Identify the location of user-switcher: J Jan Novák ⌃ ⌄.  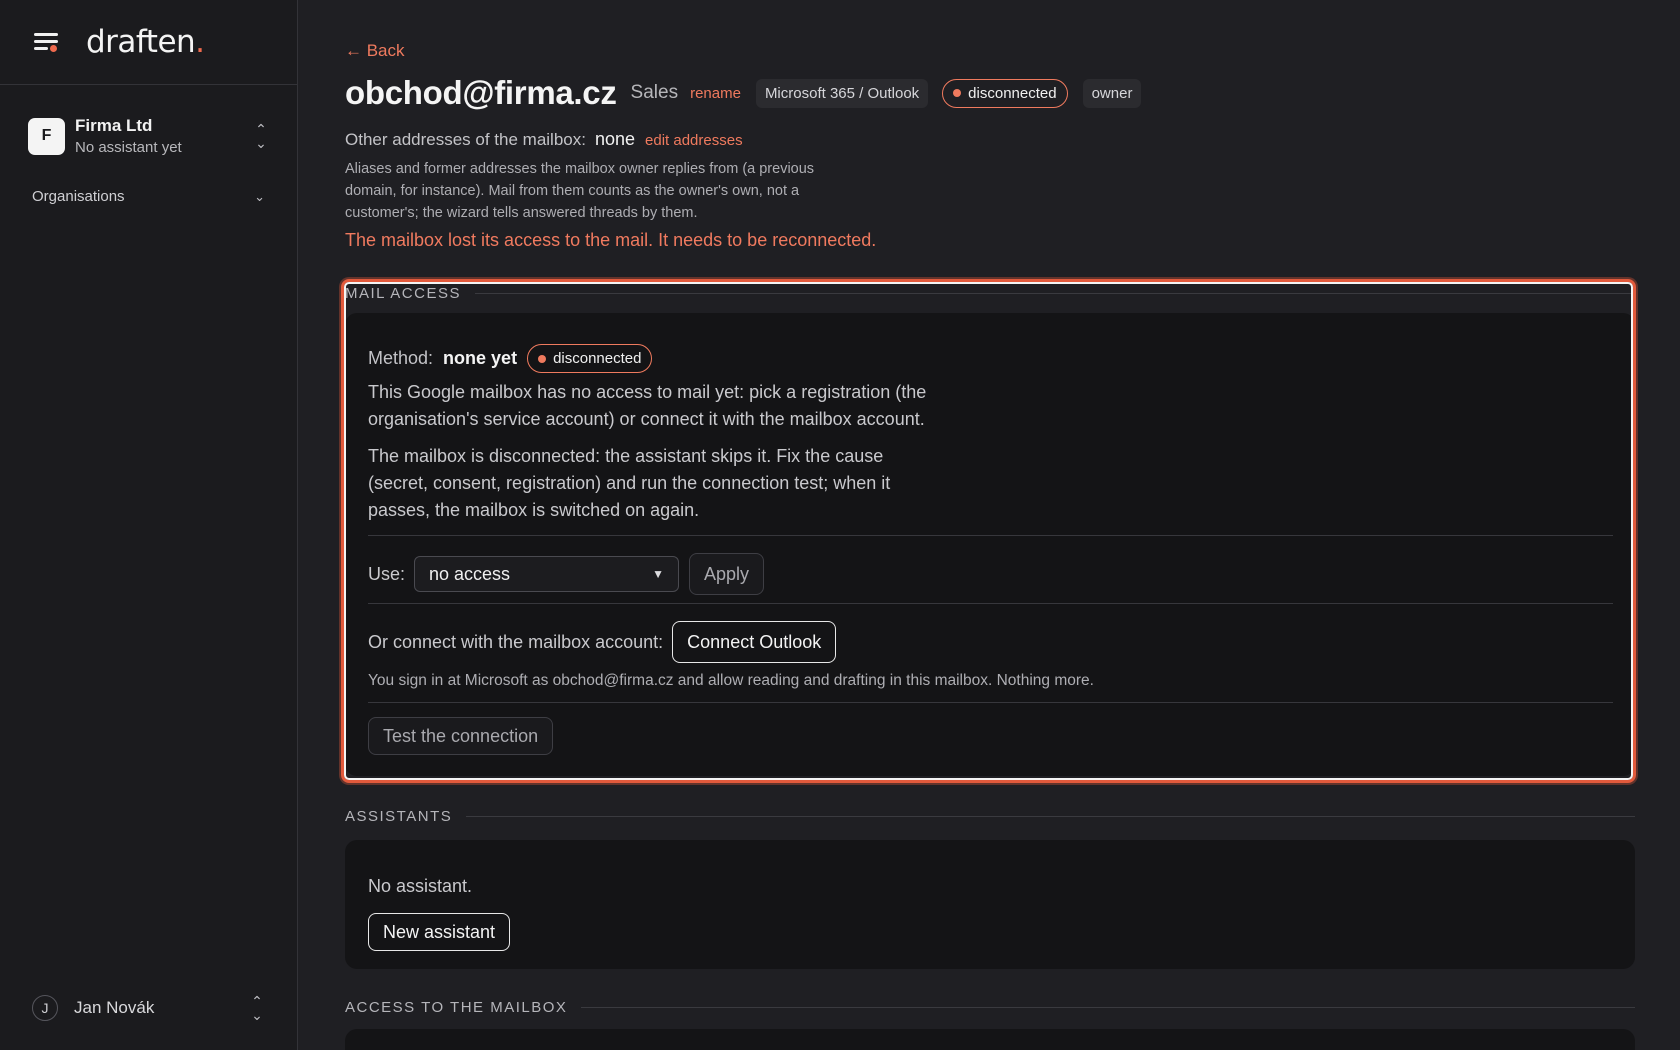
(148, 1008).